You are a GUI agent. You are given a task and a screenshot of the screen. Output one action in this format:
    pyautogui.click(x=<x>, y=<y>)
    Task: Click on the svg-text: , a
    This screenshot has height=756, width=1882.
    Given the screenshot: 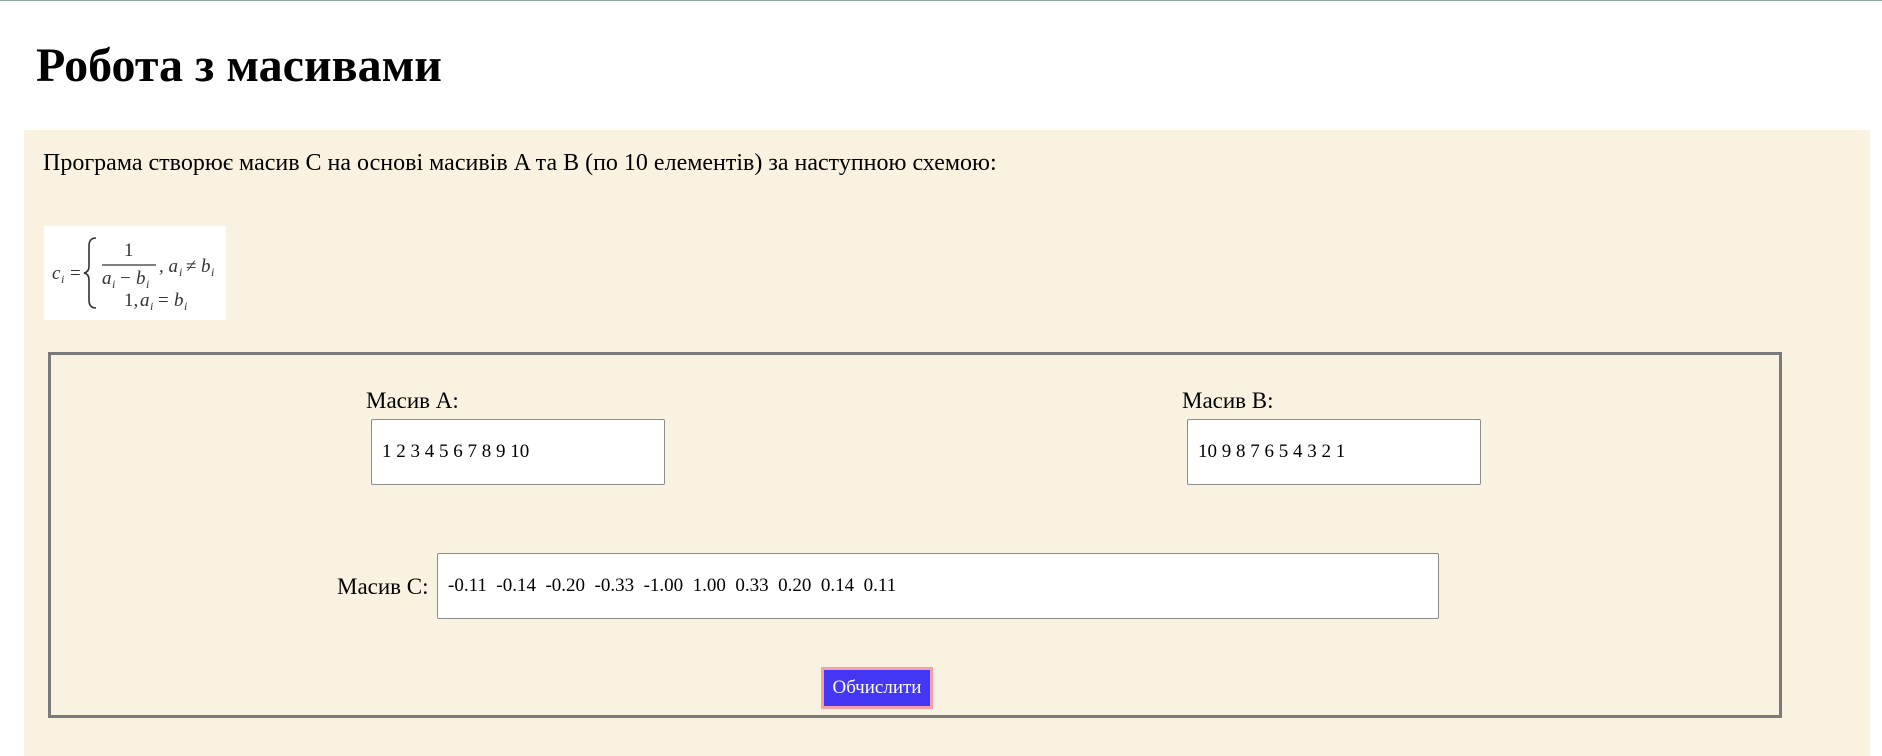 What is the action you would take?
    pyautogui.click(x=168, y=266)
    